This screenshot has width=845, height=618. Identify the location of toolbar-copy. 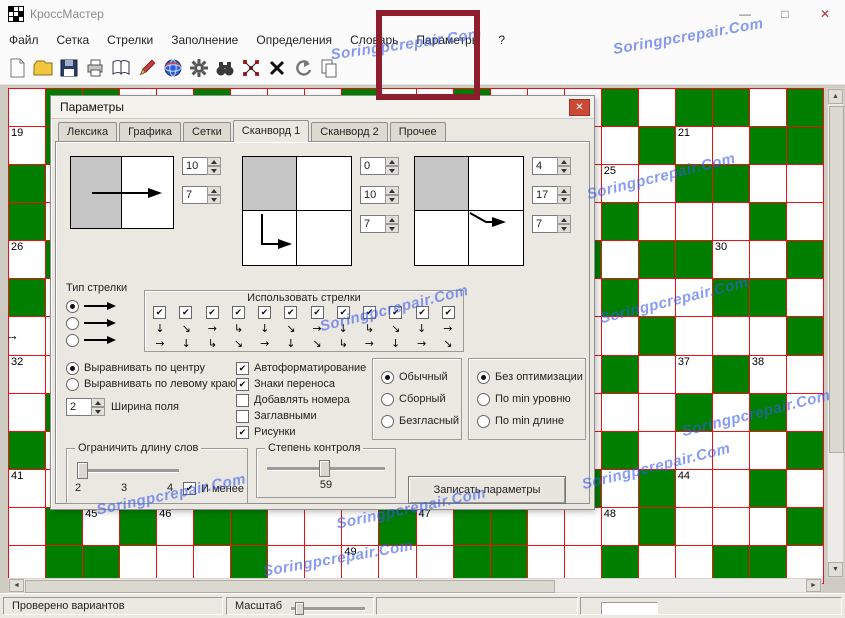
(329, 68).